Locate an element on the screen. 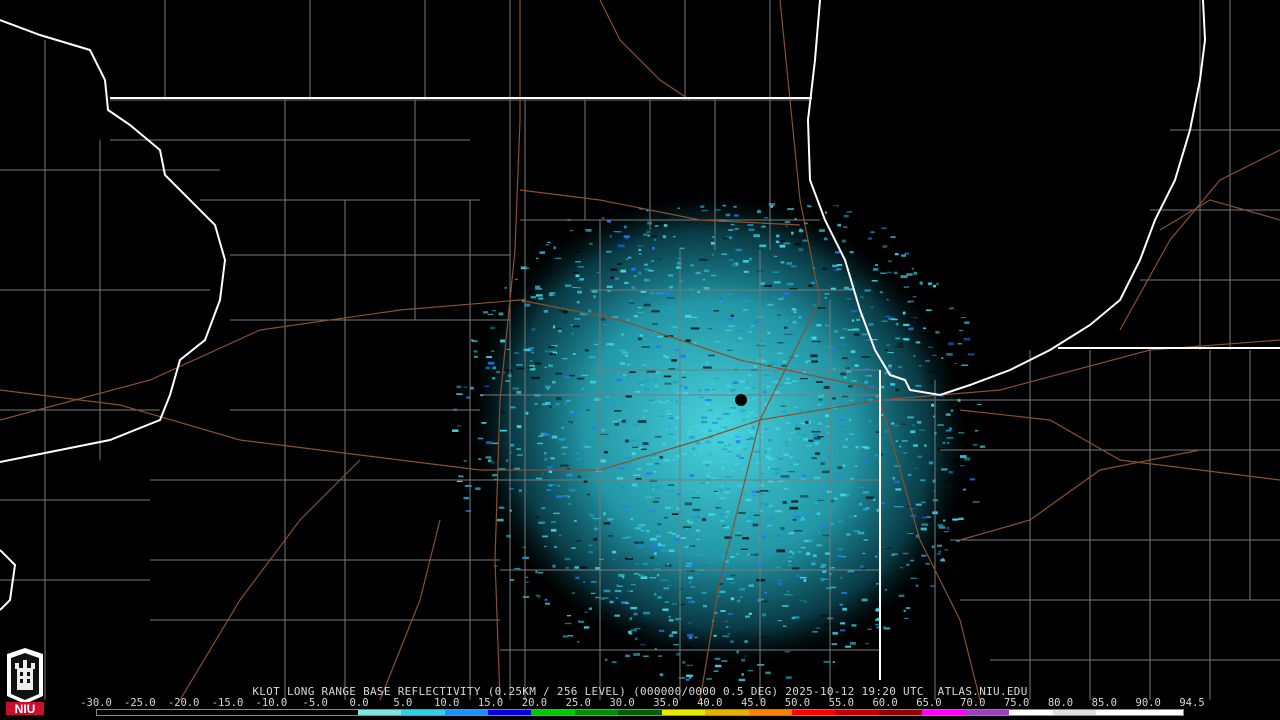 The width and height of the screenshot is (1280, 720). scale-label: 35.0 is located at coordinates (666, 703).